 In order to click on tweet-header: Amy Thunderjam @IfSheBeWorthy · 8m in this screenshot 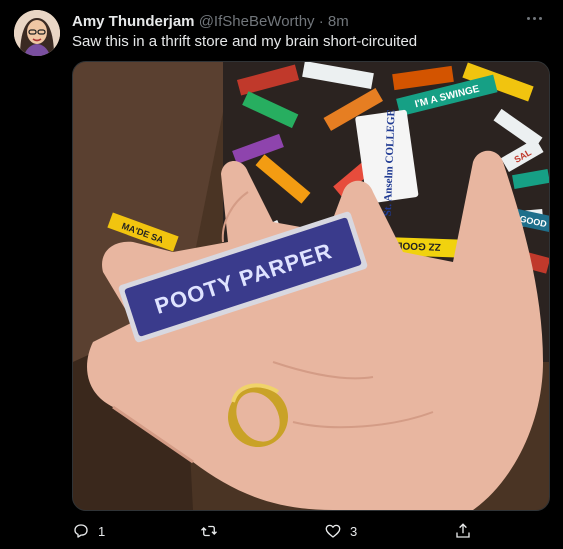, I will do `click(297, 22)`.